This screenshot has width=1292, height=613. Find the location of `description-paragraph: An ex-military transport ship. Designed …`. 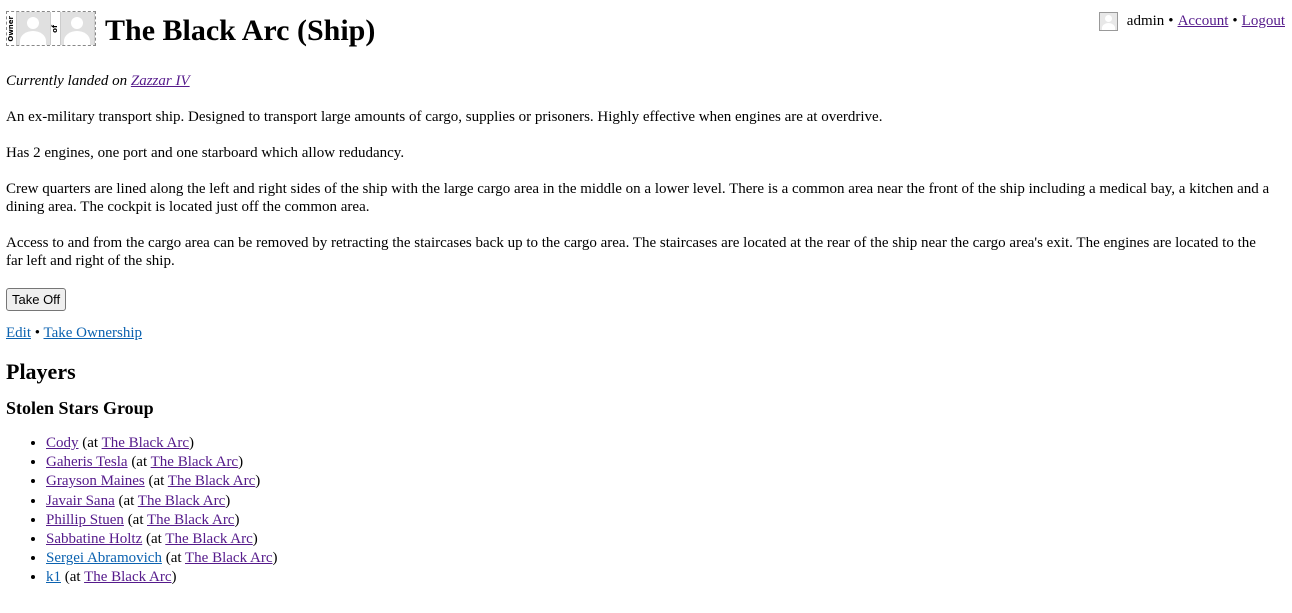

description-paragraph: An ex-military transport ship. Designed … is located at coordinates (444, 117).